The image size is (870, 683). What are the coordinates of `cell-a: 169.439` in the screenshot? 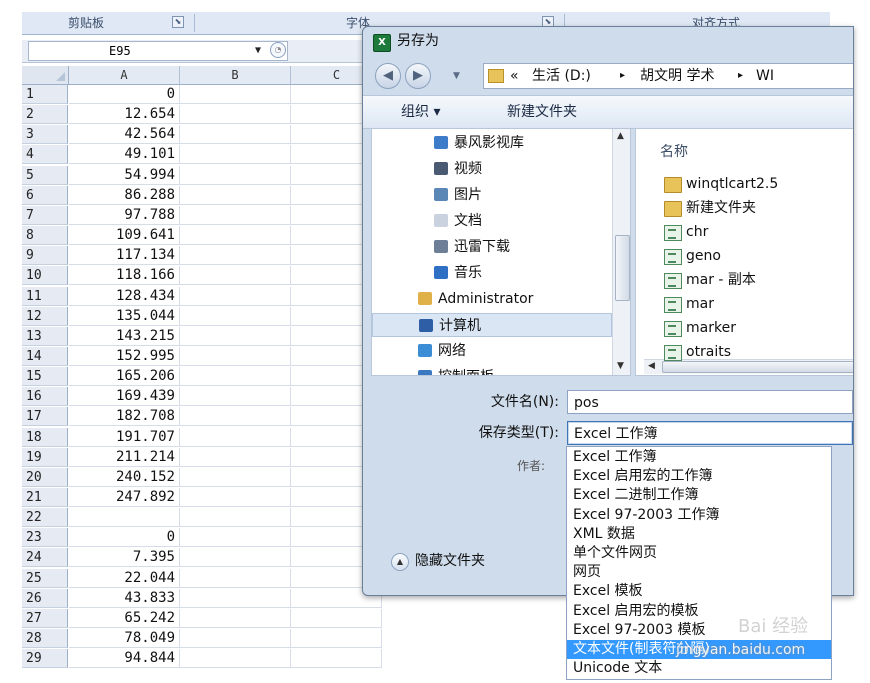 It's located at (124, 397).